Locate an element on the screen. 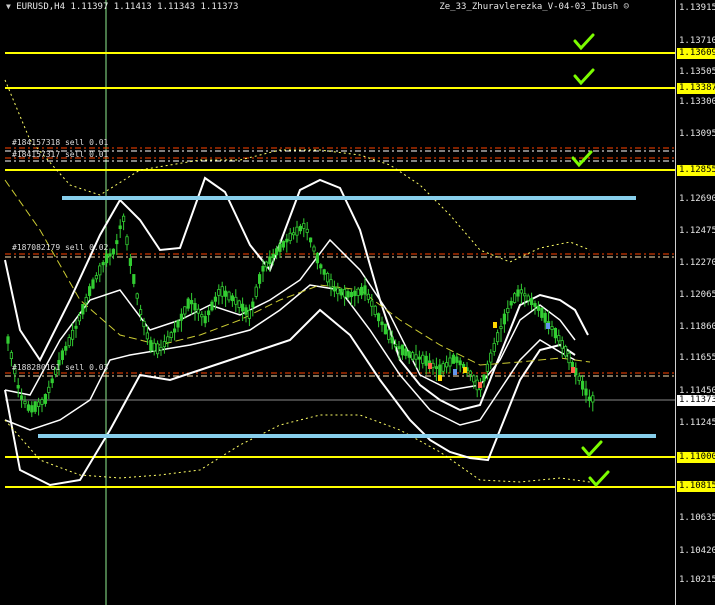 Image resolution: width=715 pixels, height=605 pixels. order-label: #187082179 sell 0.02 is located at coordinates (60, 247).